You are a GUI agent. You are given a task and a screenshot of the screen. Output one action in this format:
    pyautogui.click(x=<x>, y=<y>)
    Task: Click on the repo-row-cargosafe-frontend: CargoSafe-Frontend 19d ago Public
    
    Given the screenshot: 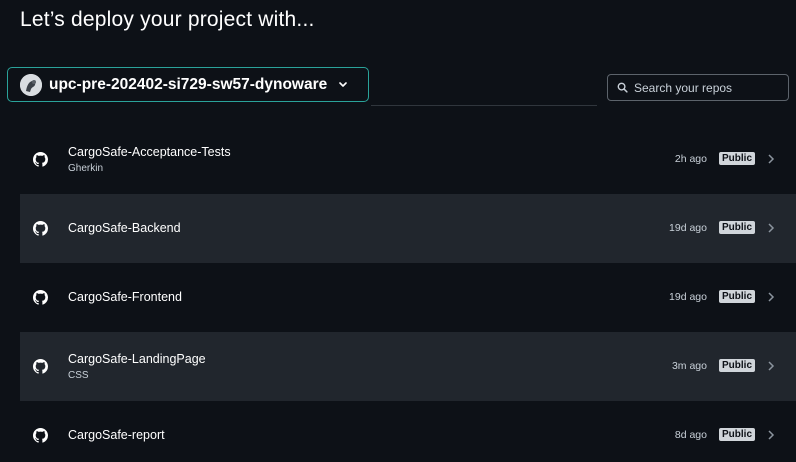 What is the action you would take?
    pyautogui.click(x=408, y=297)
    